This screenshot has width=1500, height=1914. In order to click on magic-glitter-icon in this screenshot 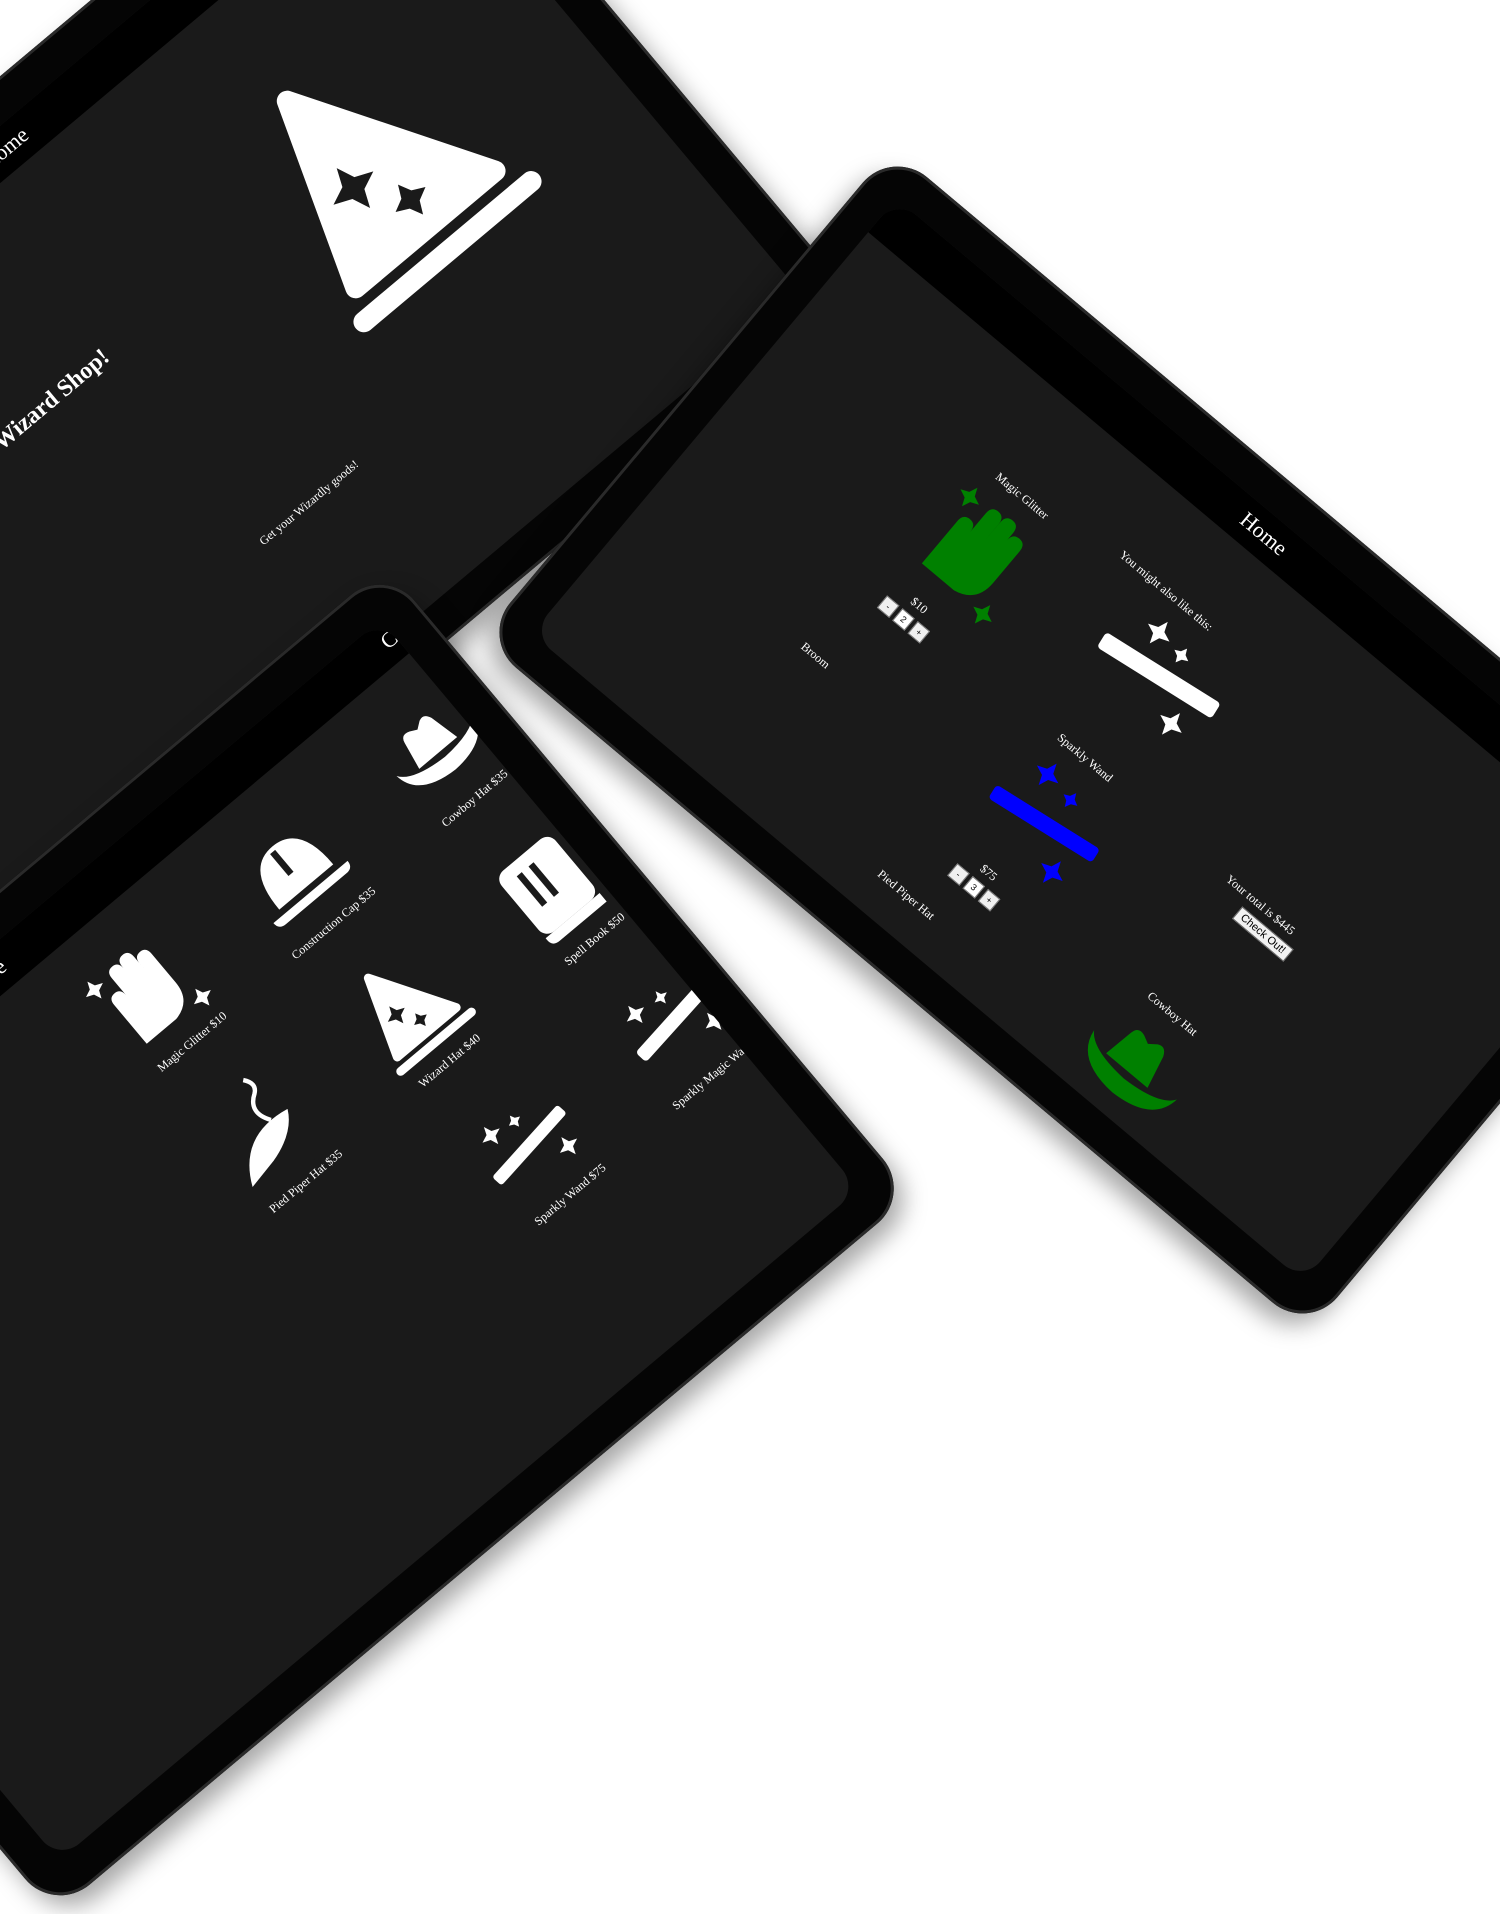, I will do `click(148, 996)`.